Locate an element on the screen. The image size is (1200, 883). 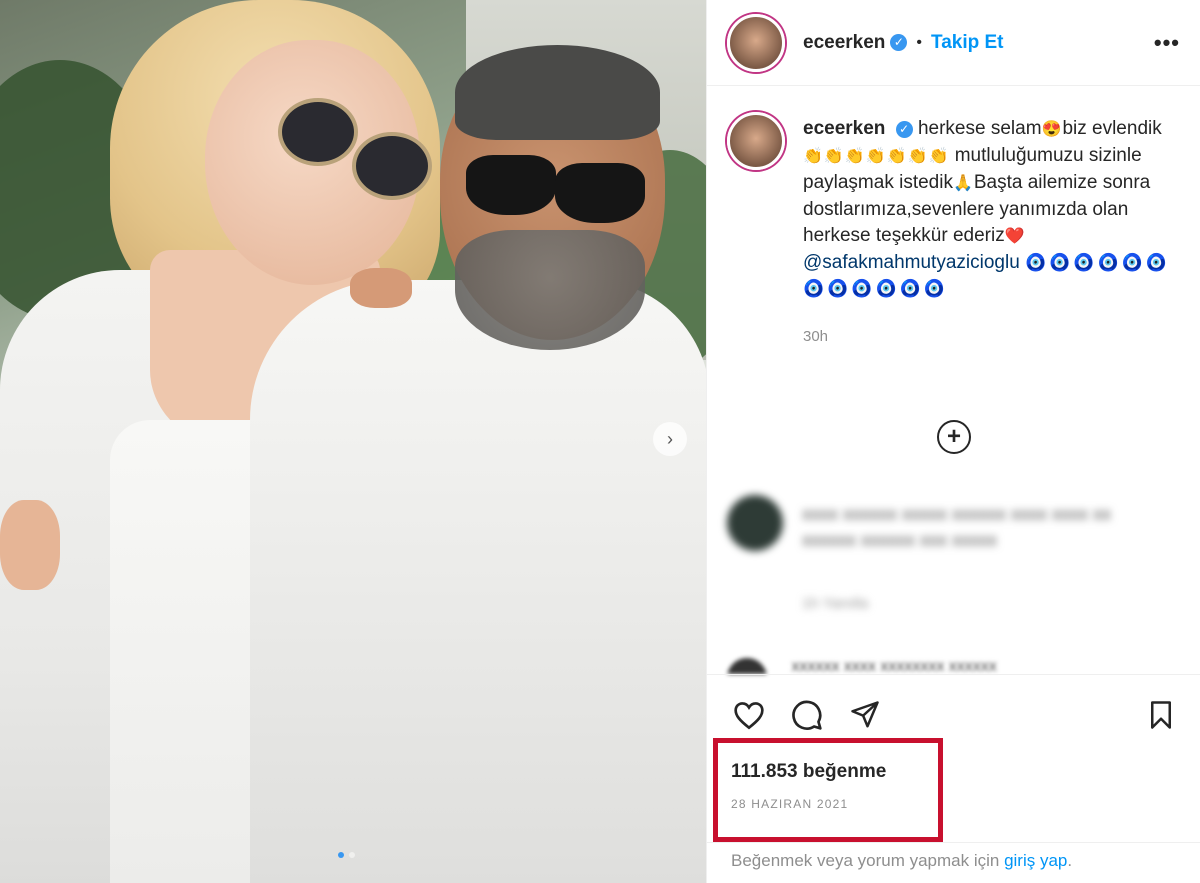
login-prompt-text: Beğenmek veya yorum yapmak için is located at coordinates (868, 860).